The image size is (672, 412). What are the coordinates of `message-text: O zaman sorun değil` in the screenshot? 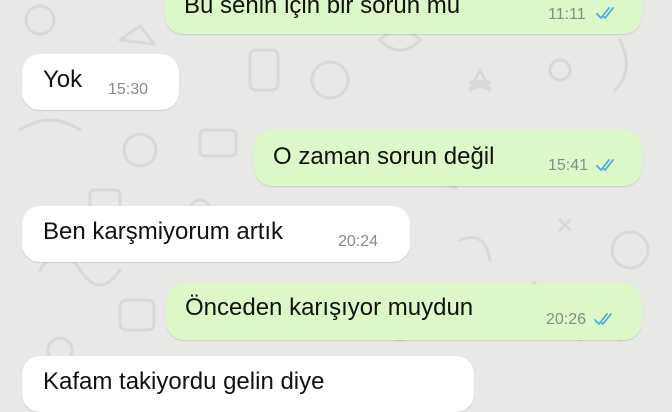 It's located at (384, 156).